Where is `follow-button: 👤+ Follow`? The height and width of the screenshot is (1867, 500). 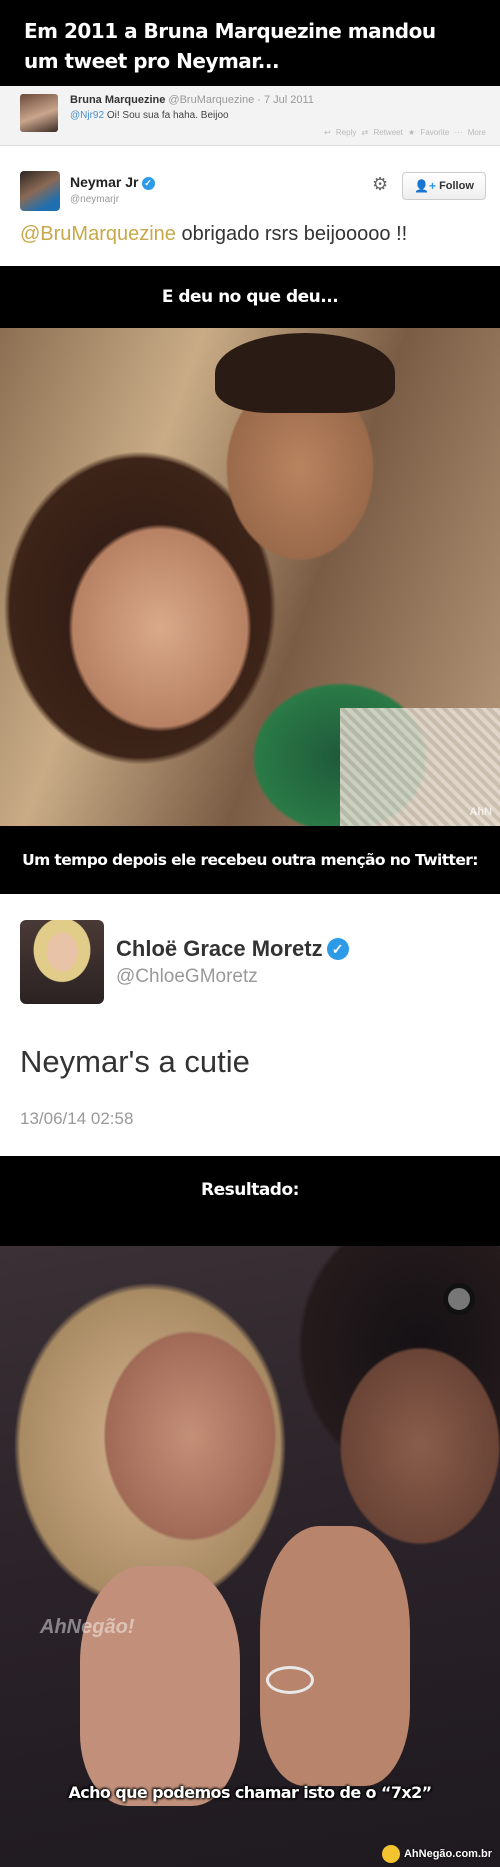
follow-button: 👤+ Follow is located at coordinates (444, 186).